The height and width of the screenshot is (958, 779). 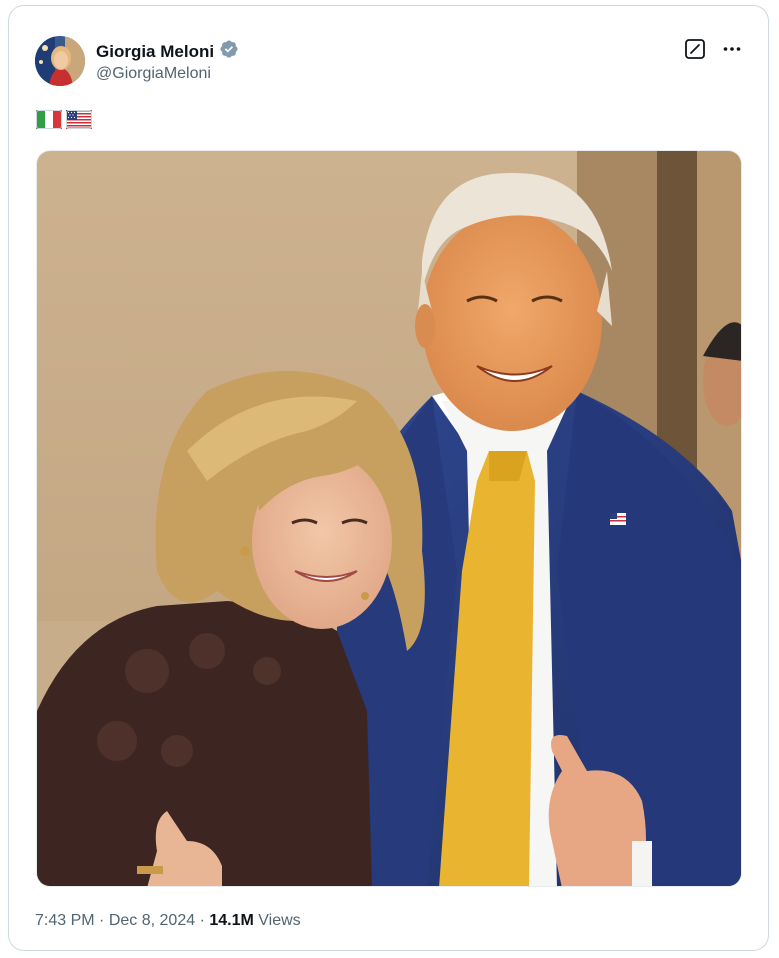 I want to click on views-count: 14.1M, so click(x=231, y=920).